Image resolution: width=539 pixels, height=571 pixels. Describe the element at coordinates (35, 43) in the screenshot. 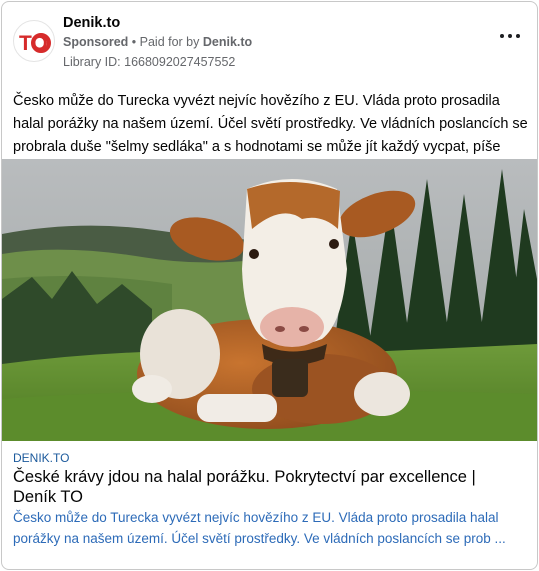

I see `denik-logo-icon: TO` at that location.